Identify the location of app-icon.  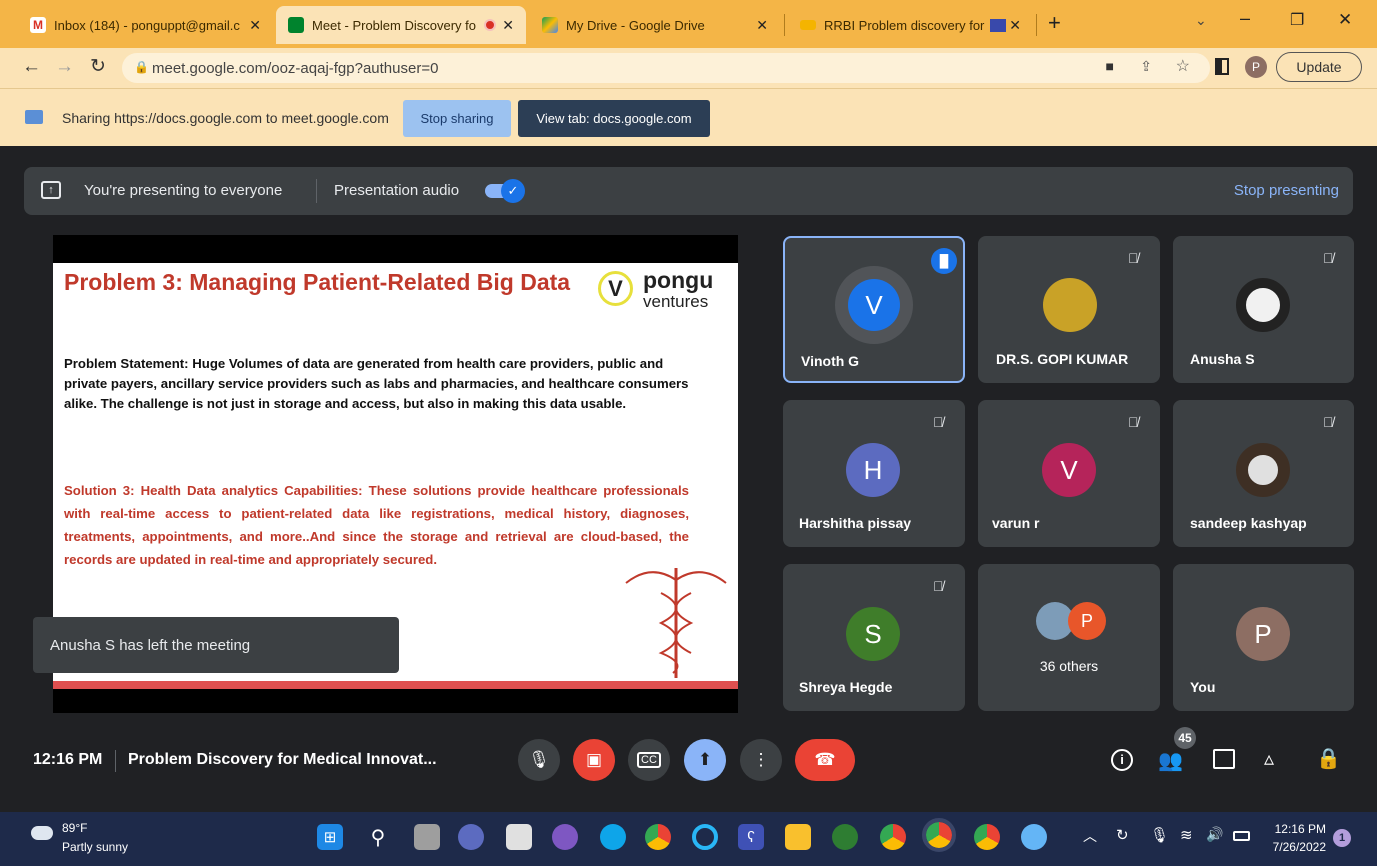
(565, 837).